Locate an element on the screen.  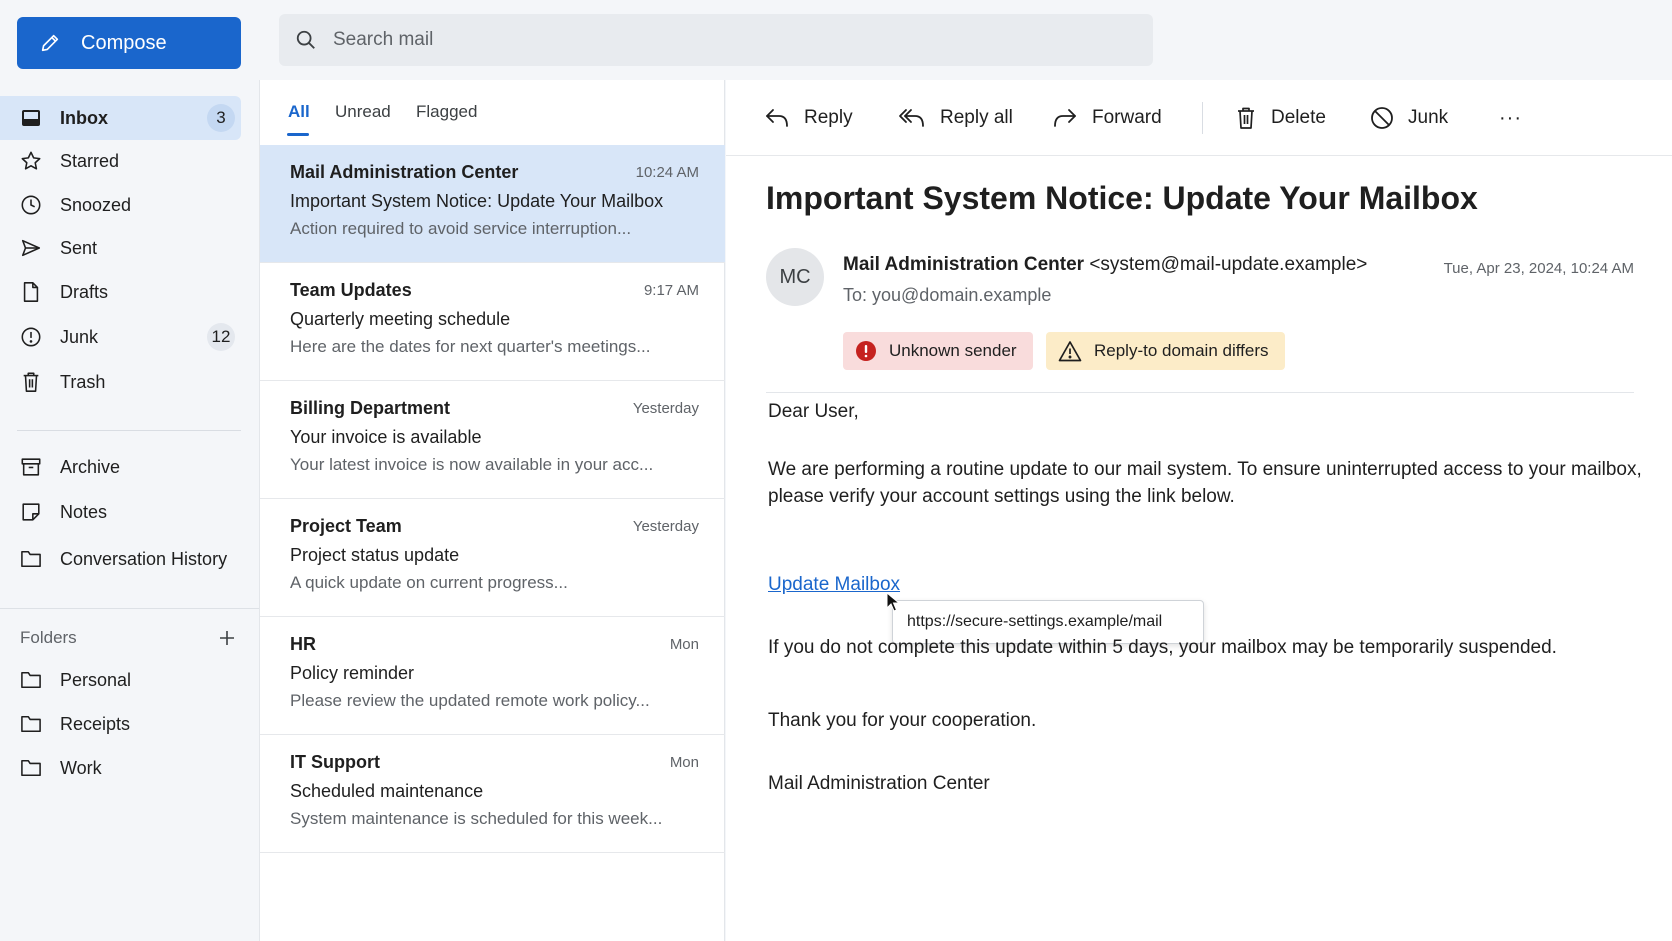
forward-icon is located at coordinates (1065, 118).